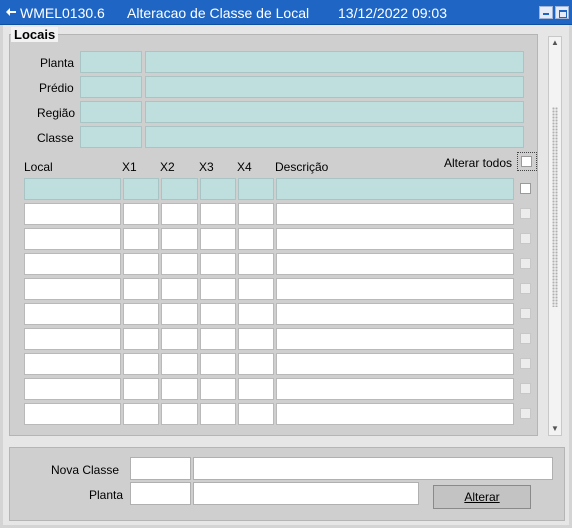  Describe the element at coordinates (218, 13) in the screenshot. I see `window-title: Alteracao de Classe de Local` at that location.